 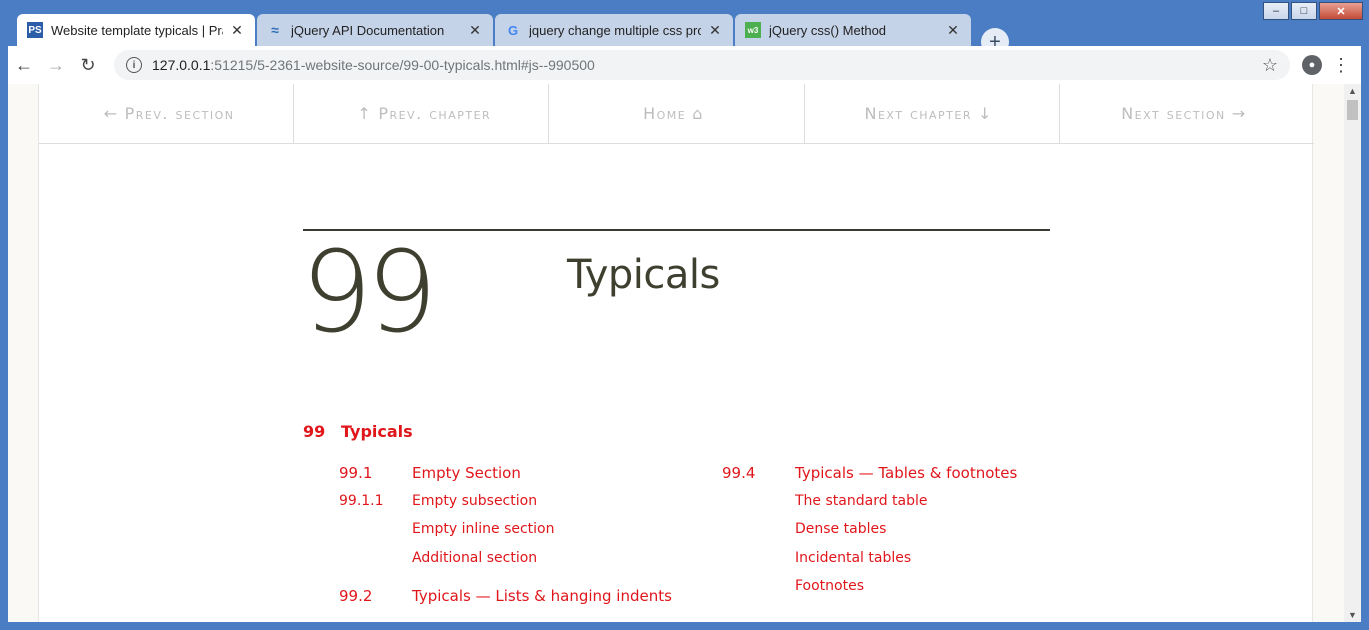 I want to click on scroll-up-icon: ▲, so click(x=1352, y=91).